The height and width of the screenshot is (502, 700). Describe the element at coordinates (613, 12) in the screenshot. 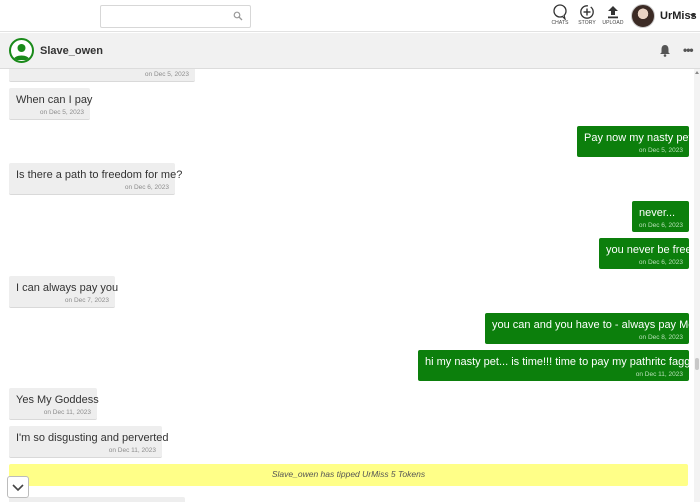

I see `upload-arrow-icon` at that location.